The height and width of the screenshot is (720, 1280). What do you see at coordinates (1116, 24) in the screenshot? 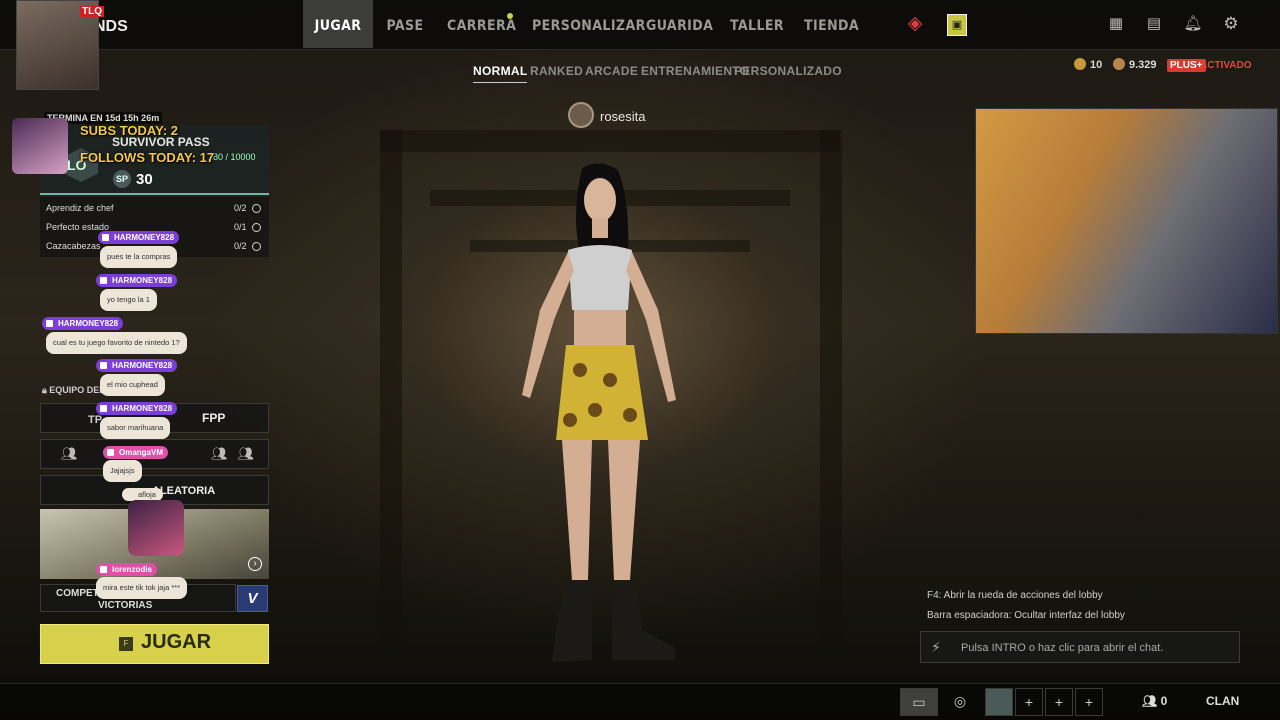
I see `grid-icon: ▦` at bounding box center [1116, 24].